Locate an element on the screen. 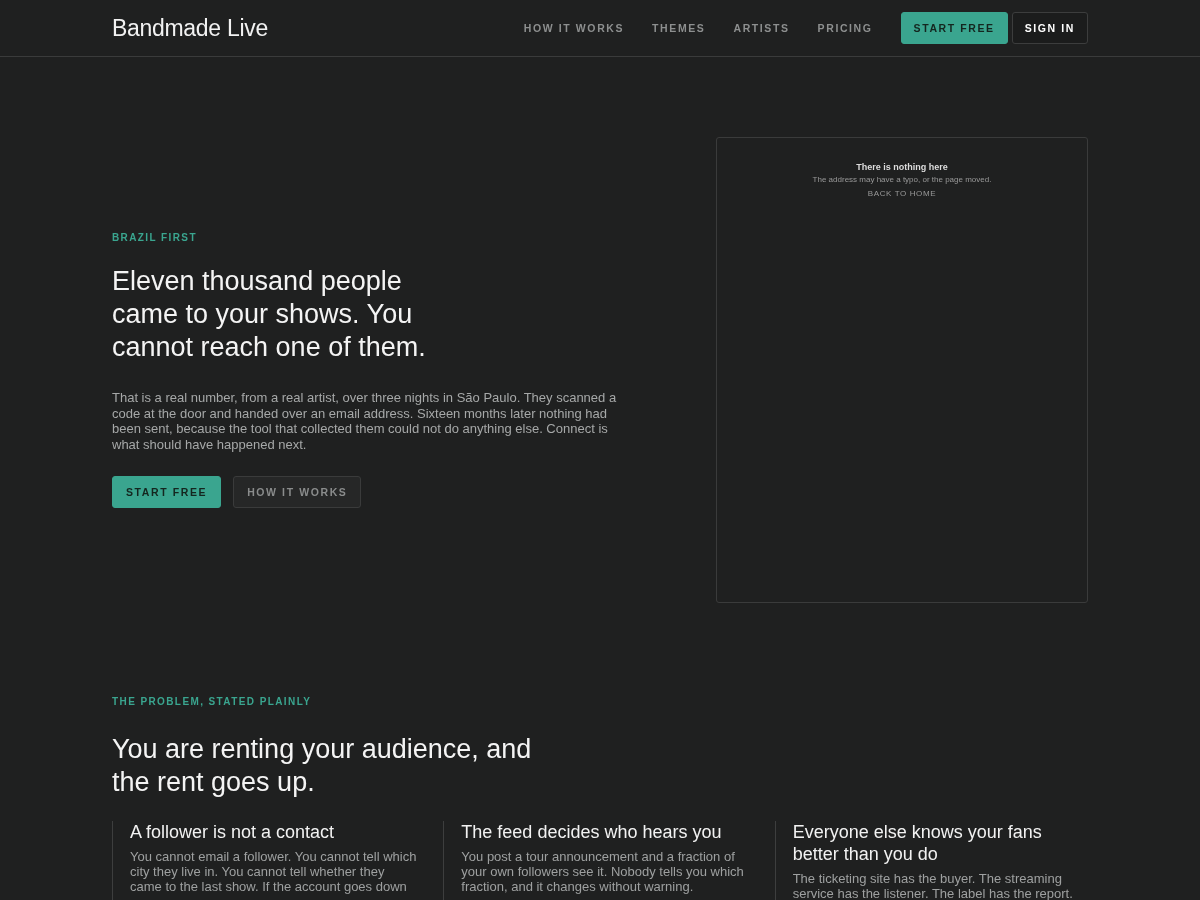 The image size is (1200, 900). card-title: The feed decides who hears you is located at coordinates (592, 832).